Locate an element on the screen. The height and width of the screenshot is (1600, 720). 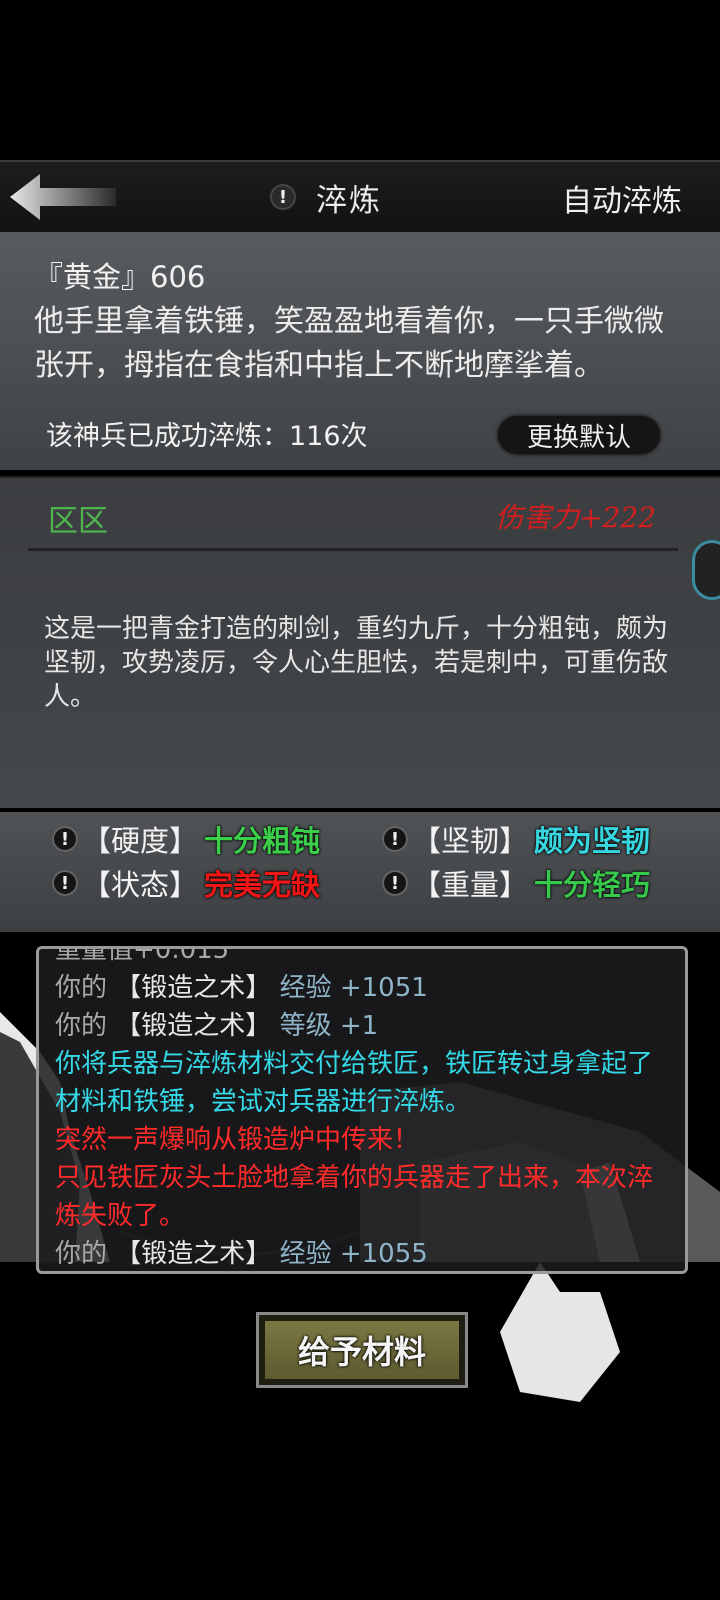
swap-default-button: 更换默认 is located at coordinates (579, 435).